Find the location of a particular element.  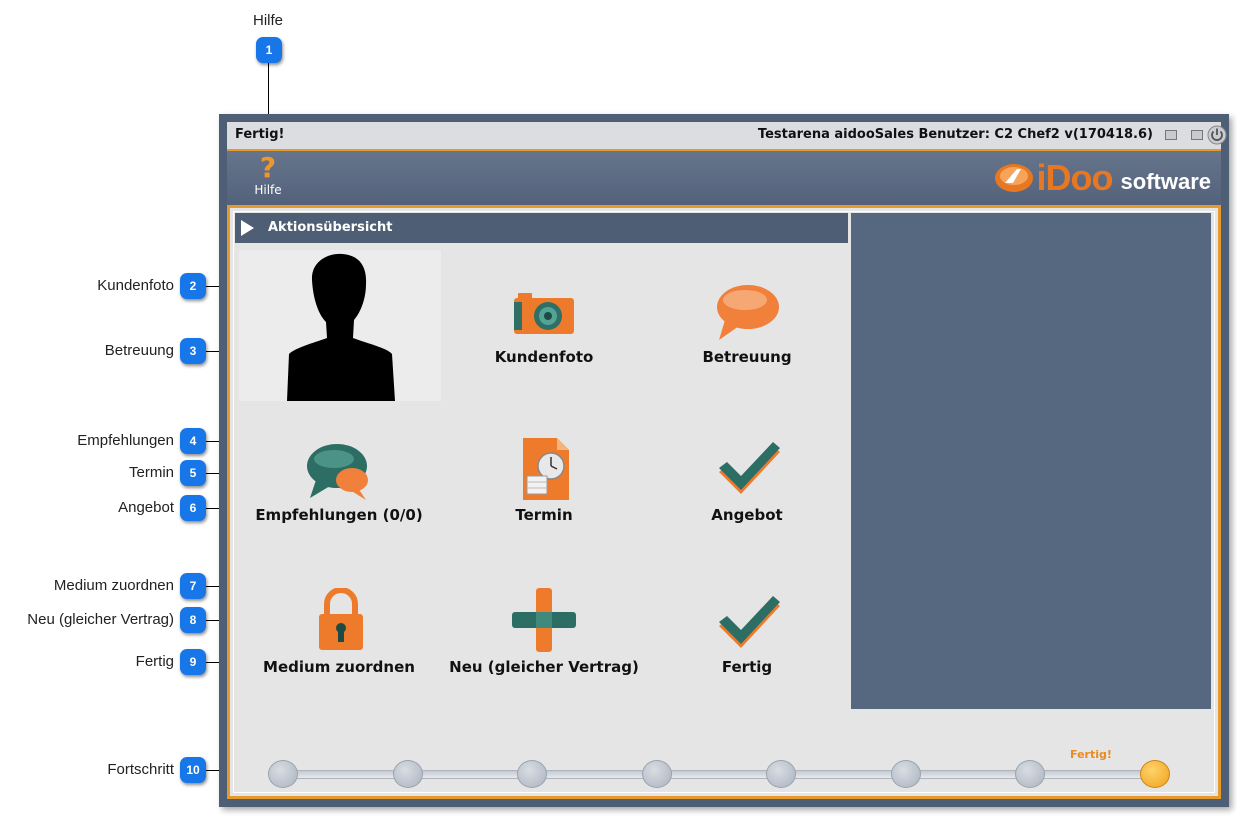

callout-label: Medium zuordnen is located at coordinates (113, 585).